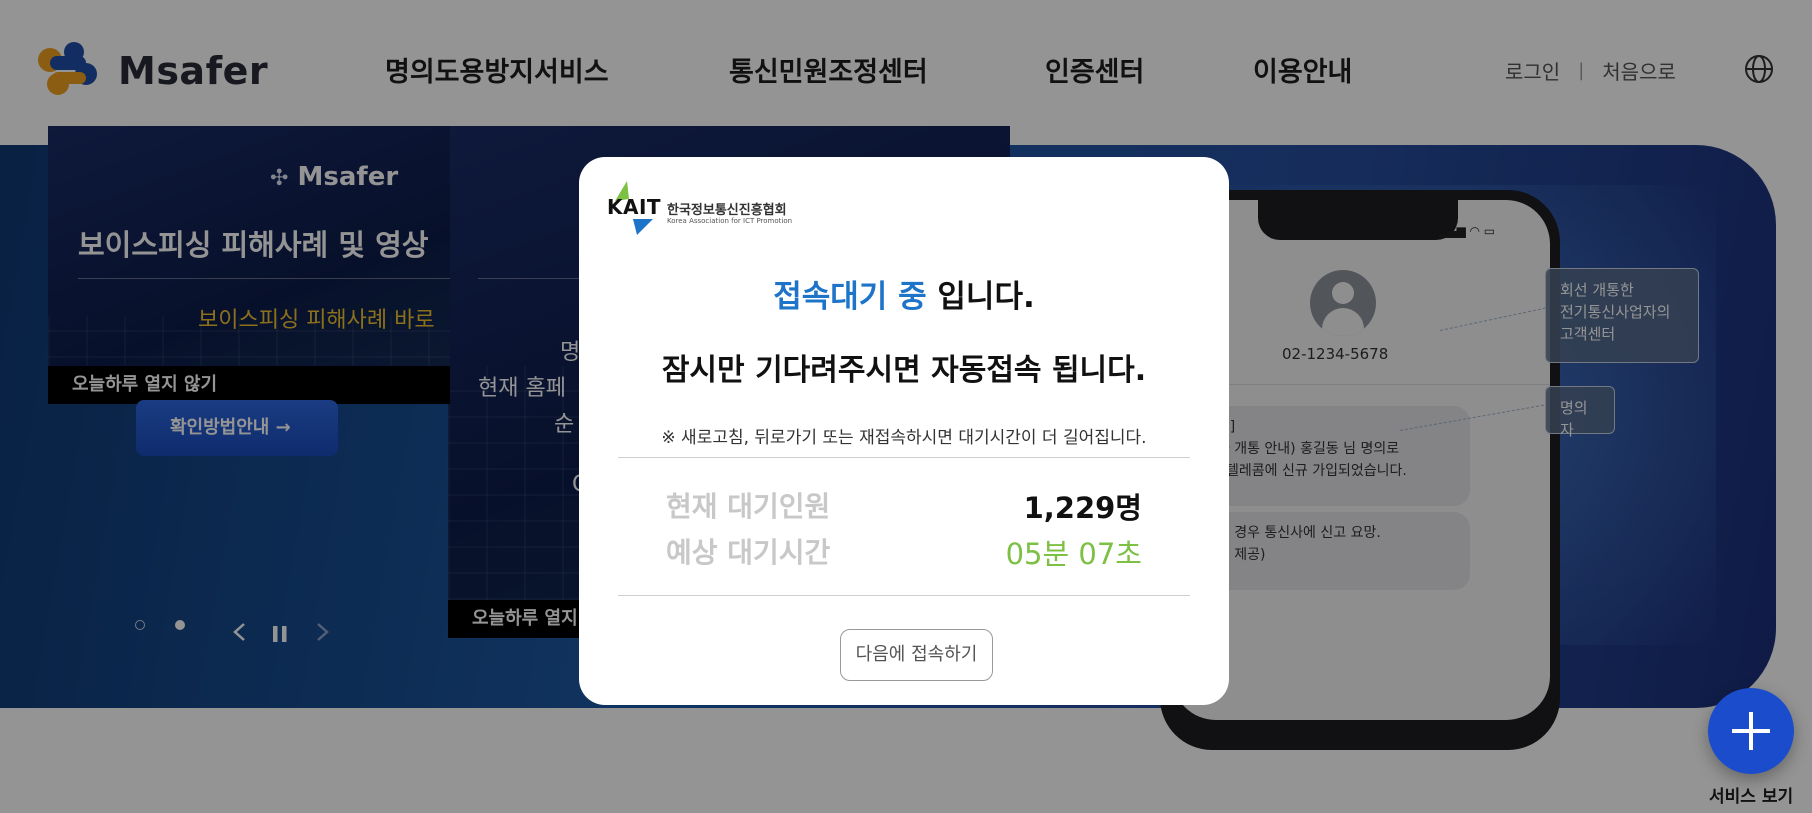  I want to click on wait-time-label: 예상 대기시간, so click(748, 552).